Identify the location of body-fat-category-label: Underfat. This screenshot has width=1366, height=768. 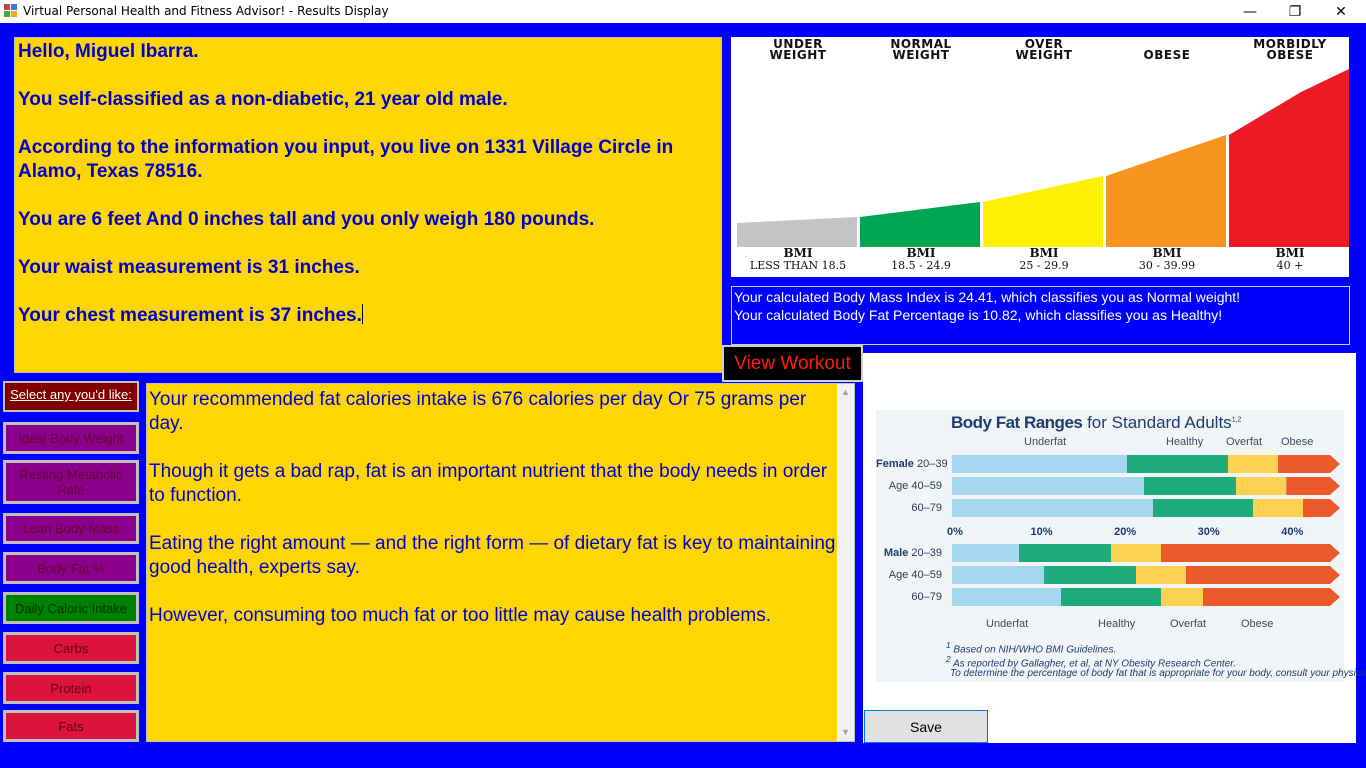
(1007, 624).